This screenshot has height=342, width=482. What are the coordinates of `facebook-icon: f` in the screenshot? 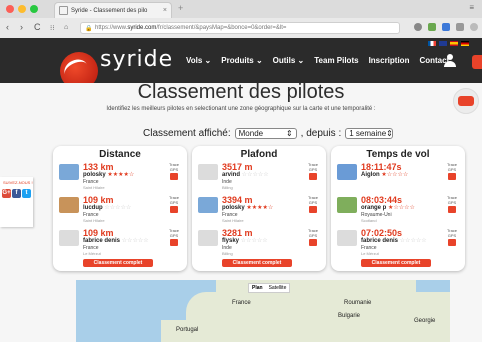 It's located at (16, 193).